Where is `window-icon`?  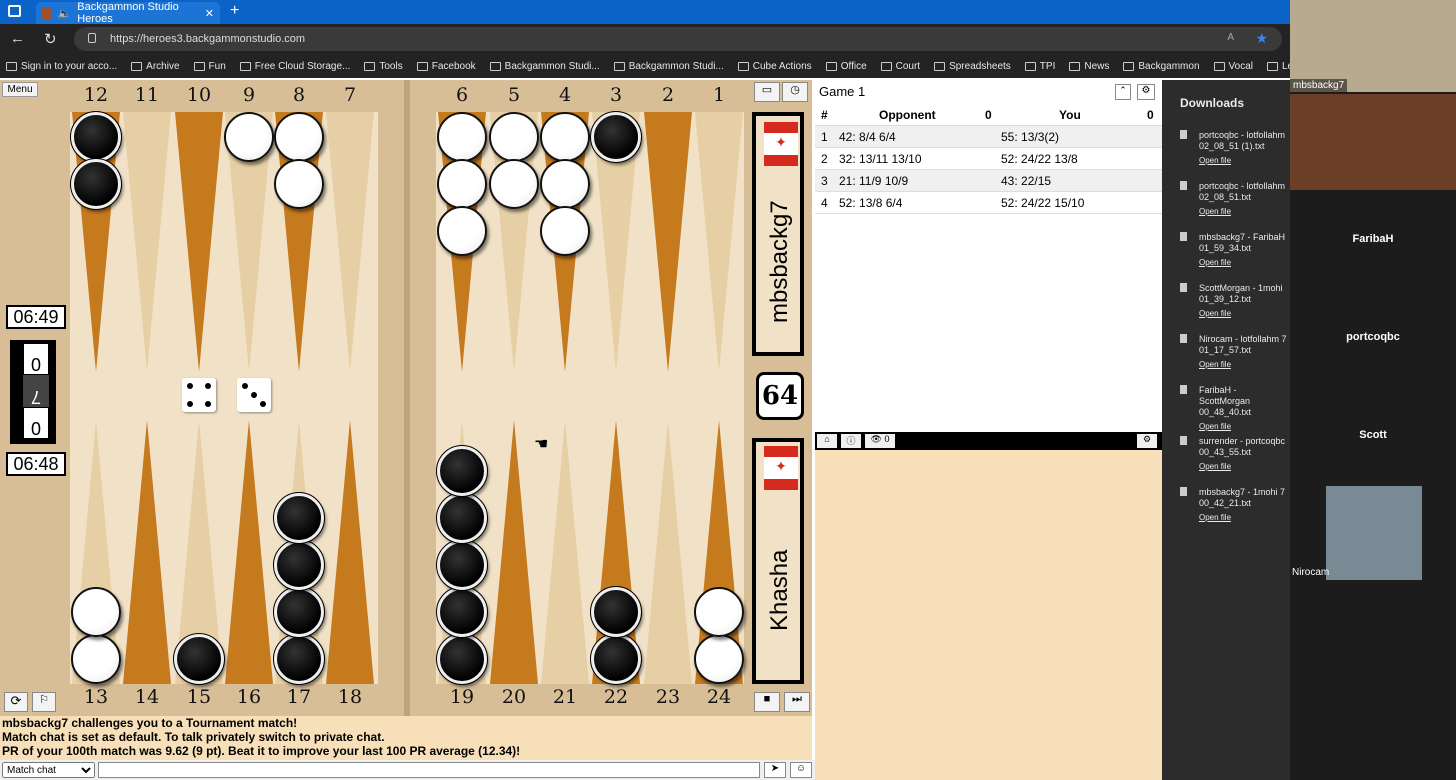
window-icon is located at coordinates (14, 11).